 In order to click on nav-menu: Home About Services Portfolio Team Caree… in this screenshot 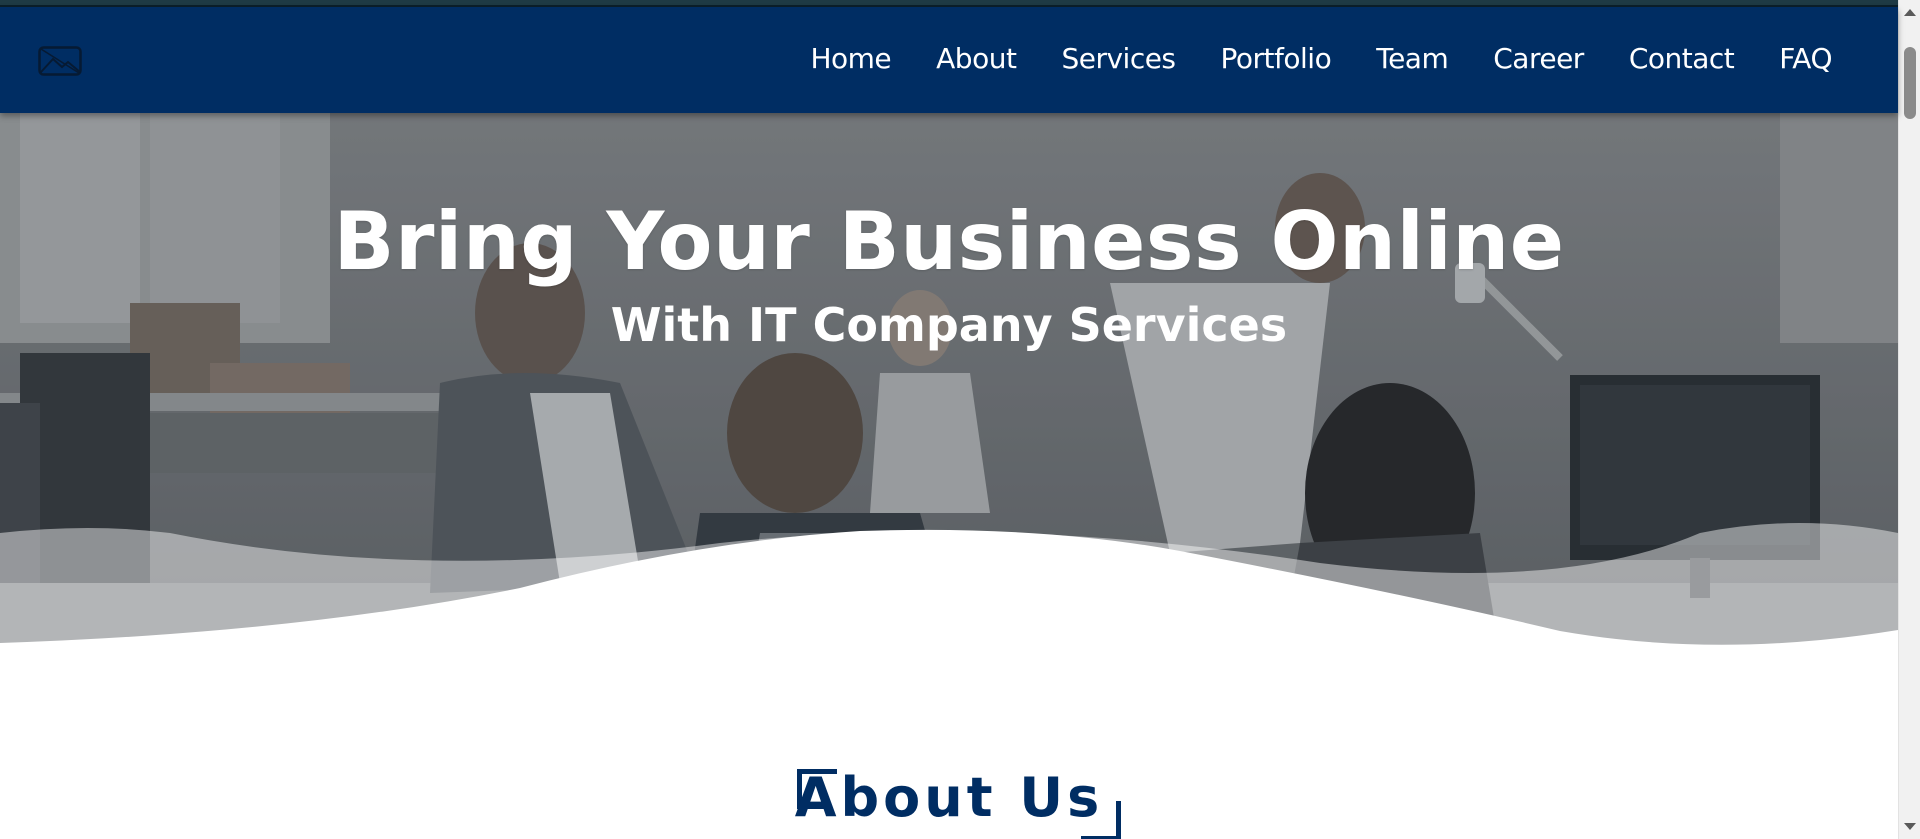, I will do `click(1298, 59)`.